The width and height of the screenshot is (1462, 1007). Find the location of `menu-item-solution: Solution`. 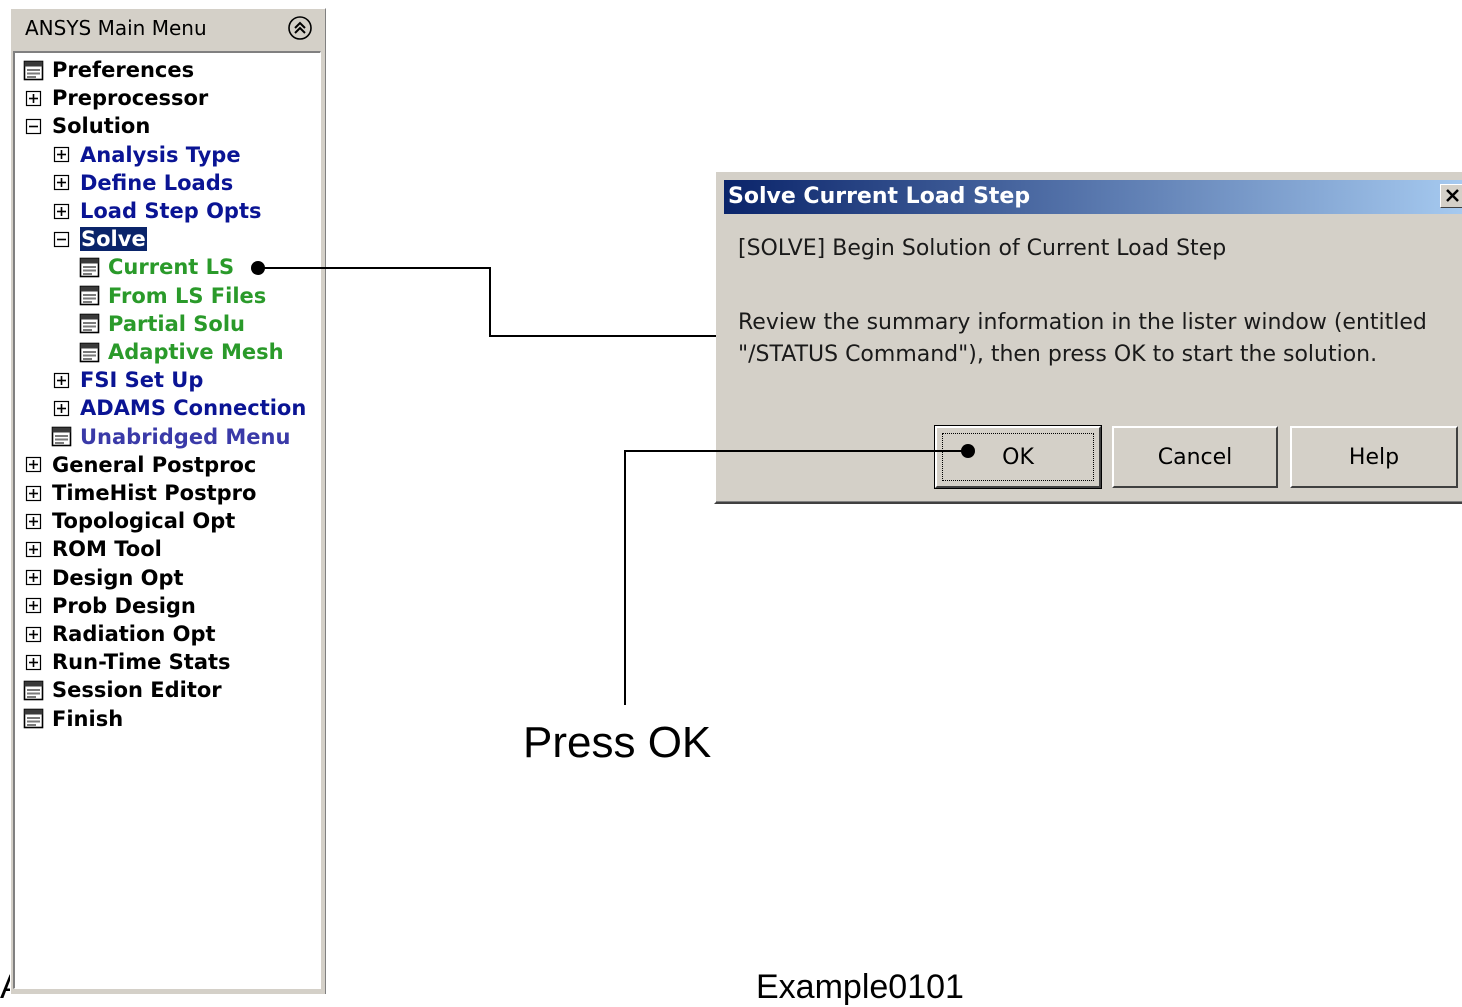

menu-item-solution: Solution is located at coordinates (86, 126).